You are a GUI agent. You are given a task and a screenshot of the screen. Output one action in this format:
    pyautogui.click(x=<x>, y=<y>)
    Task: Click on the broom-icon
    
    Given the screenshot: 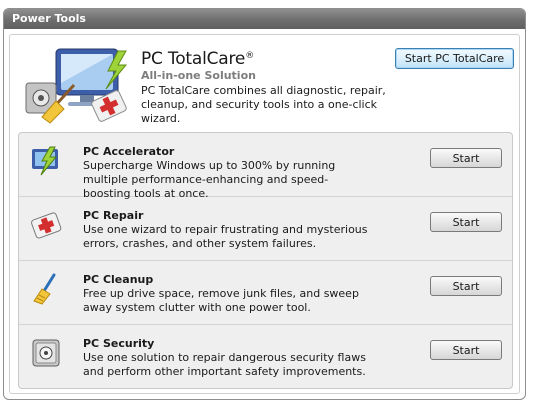 What is the action you would take?
    pyautogui.click(x=44, y=289)
    